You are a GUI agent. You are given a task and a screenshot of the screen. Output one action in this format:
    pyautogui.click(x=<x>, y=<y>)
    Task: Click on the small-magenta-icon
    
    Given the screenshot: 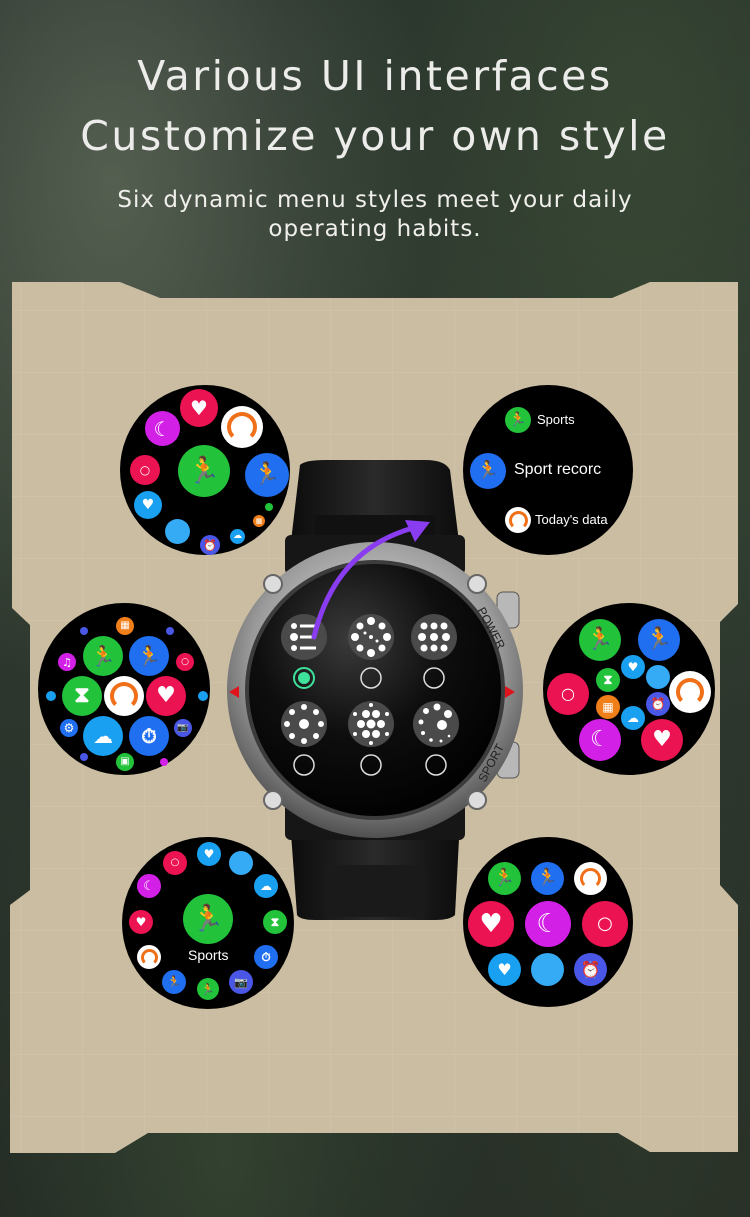 What is the action you would take?
    pyautogui.click(x=164, y=762)
    